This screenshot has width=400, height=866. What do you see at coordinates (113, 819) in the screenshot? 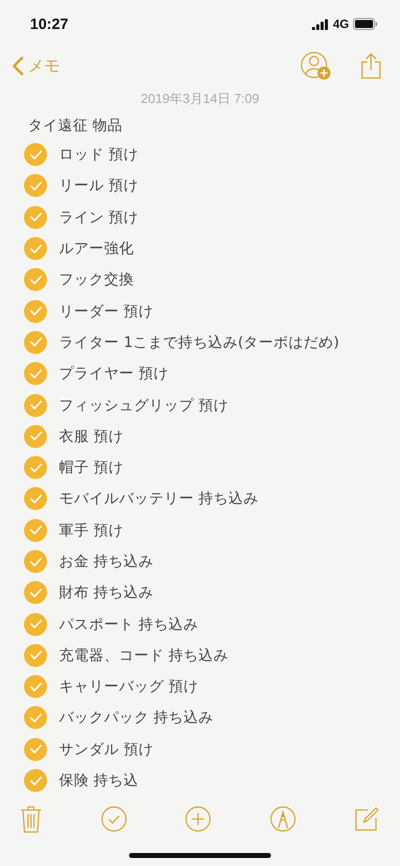
I see `checklist-icon` at bounding box center [113, 819].